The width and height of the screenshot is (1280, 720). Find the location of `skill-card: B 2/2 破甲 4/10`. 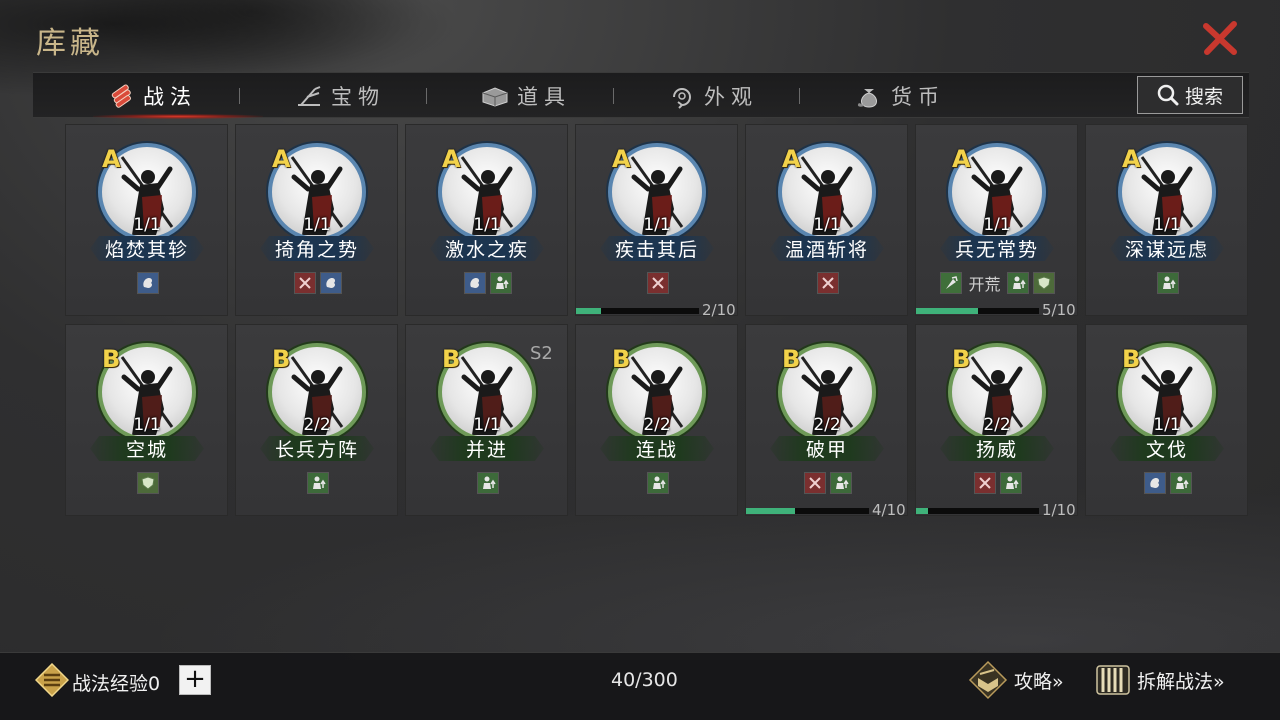

skill-card: B 2/2 破甲 4/10 is located at coordinates (827, 421).